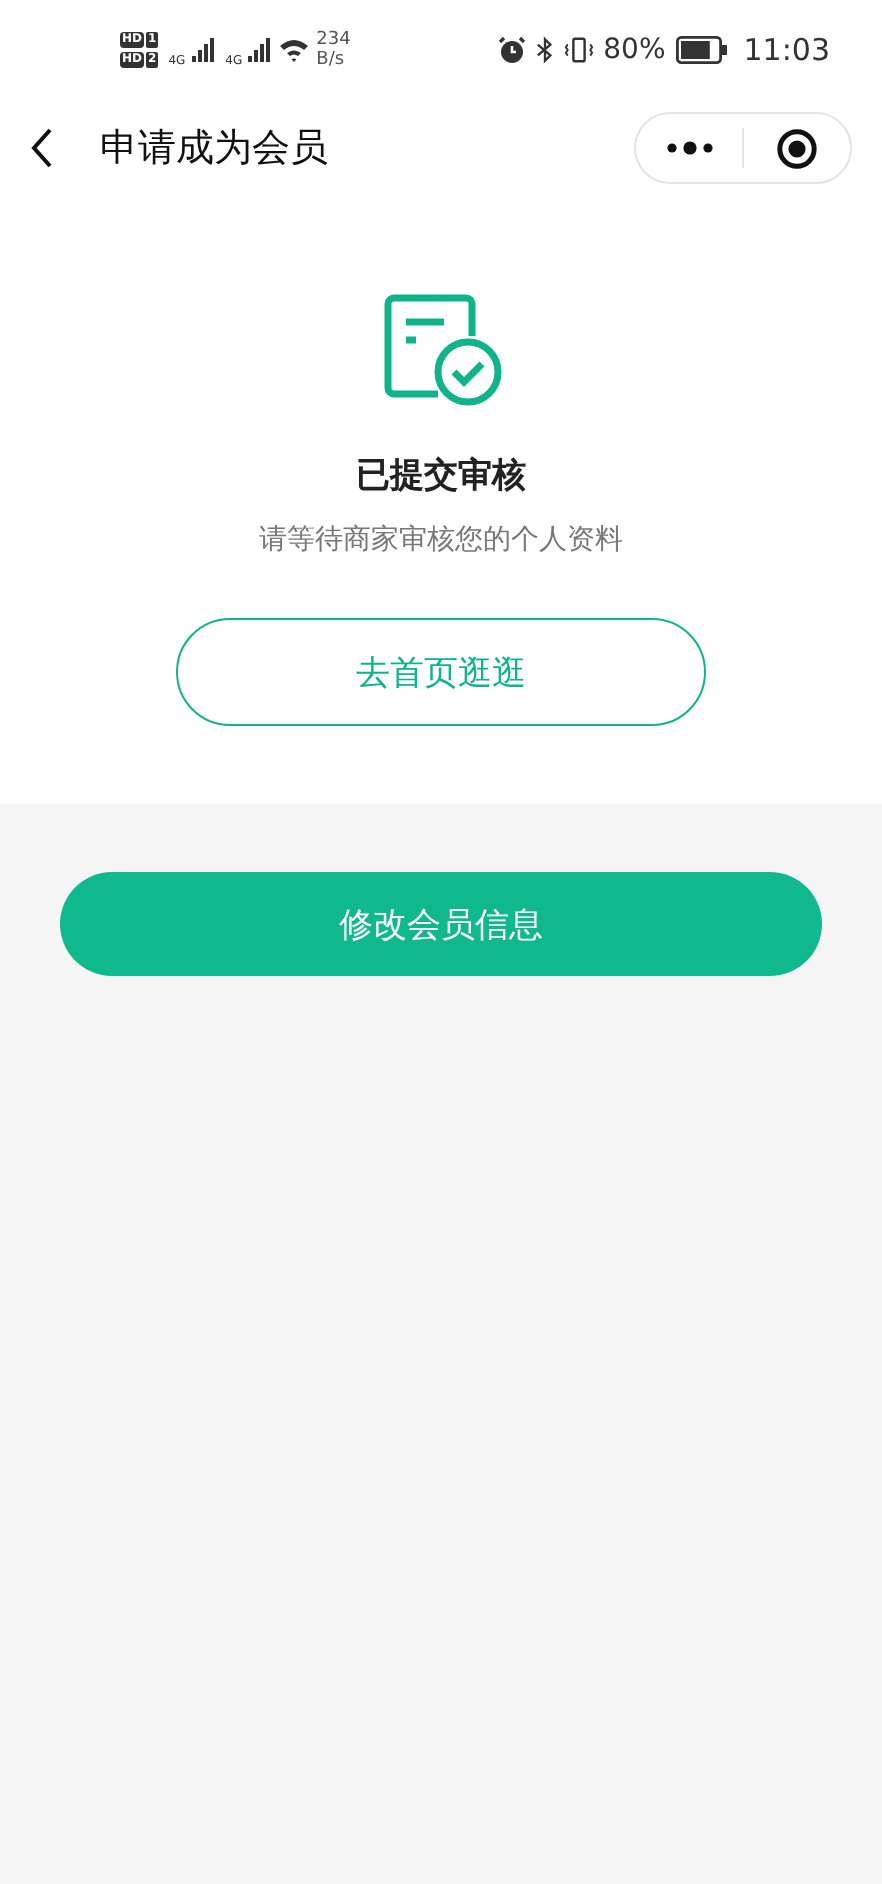 This screenshot has width=882, height=1884. What do you see at coordinates (441, 672) in the screenshot?
I see `home-button: 去首页逛逛` at bounding box center [441, 672].